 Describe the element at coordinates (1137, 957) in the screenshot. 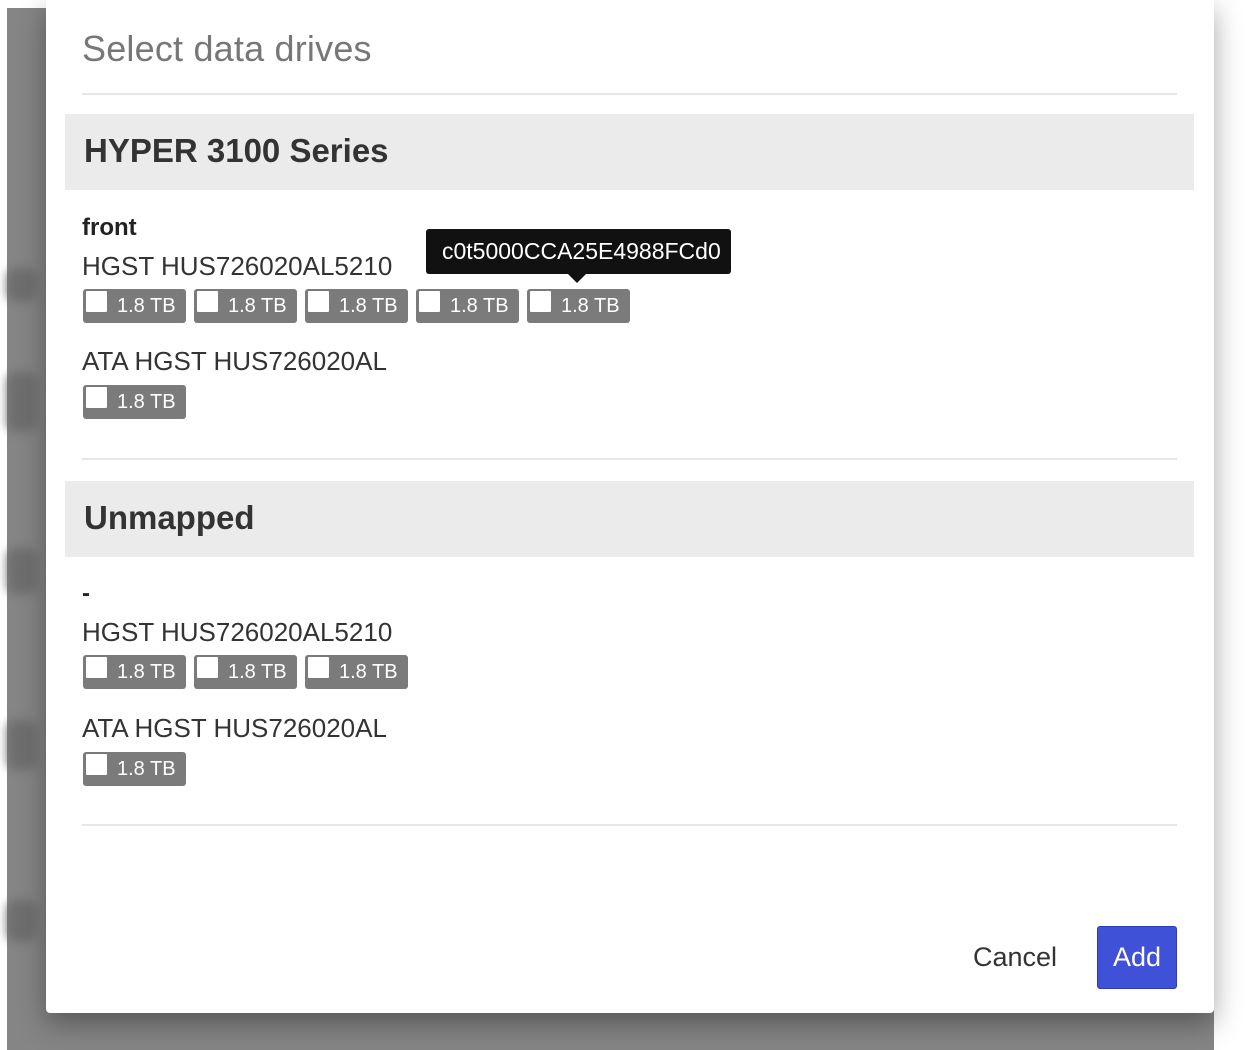

I see `add-button: Add` at that location.